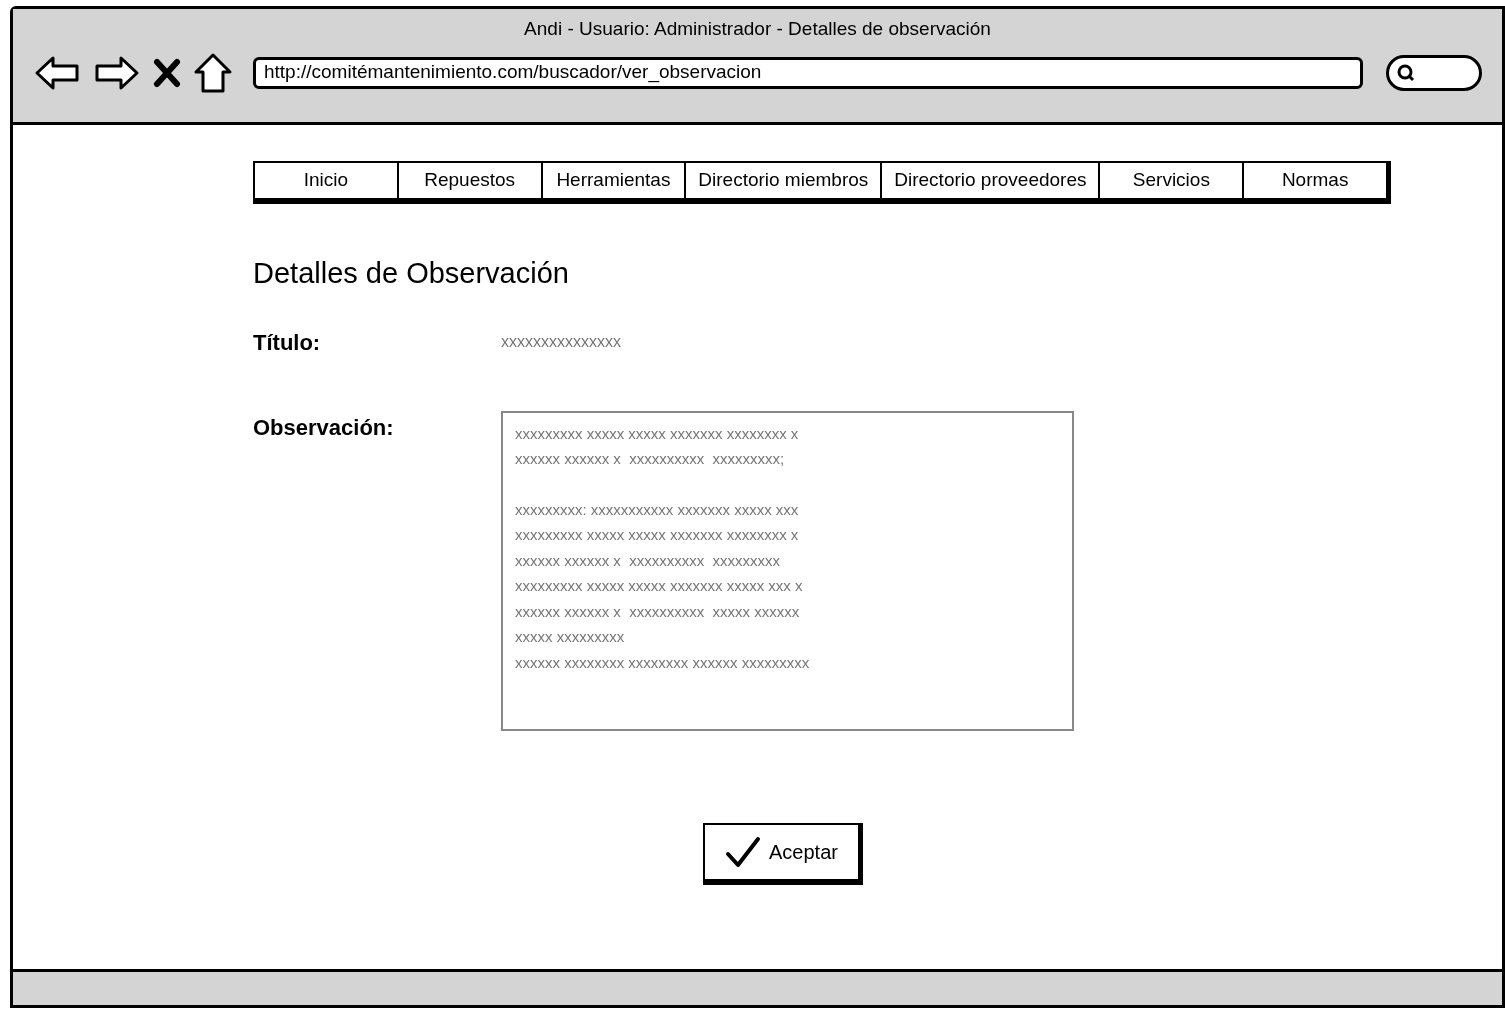  I want to click on nav-tab: Normas, so click(1314, 180).